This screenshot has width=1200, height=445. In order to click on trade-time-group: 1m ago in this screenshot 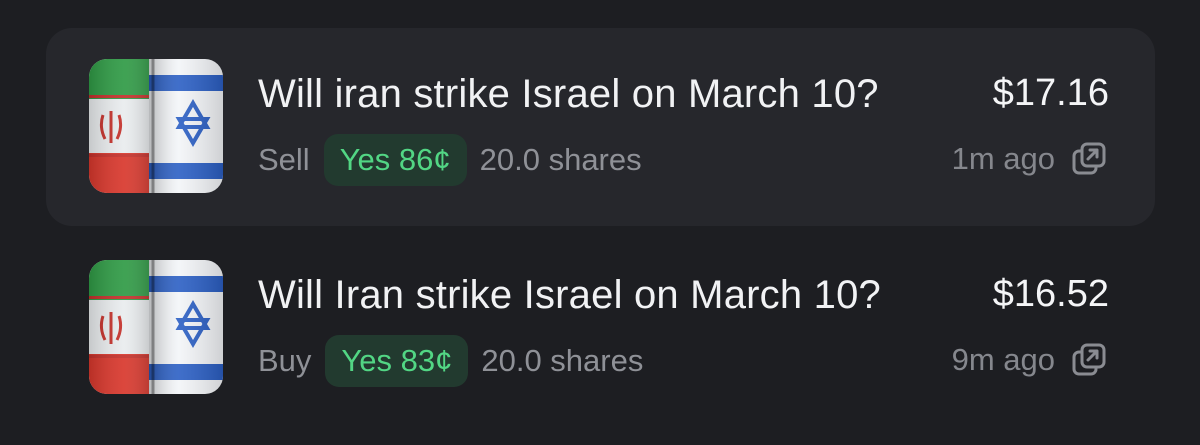, I will do `click(1029, 159)`.